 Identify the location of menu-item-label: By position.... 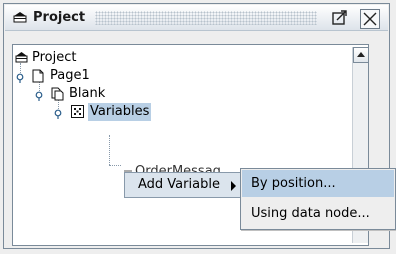
(293, 183).